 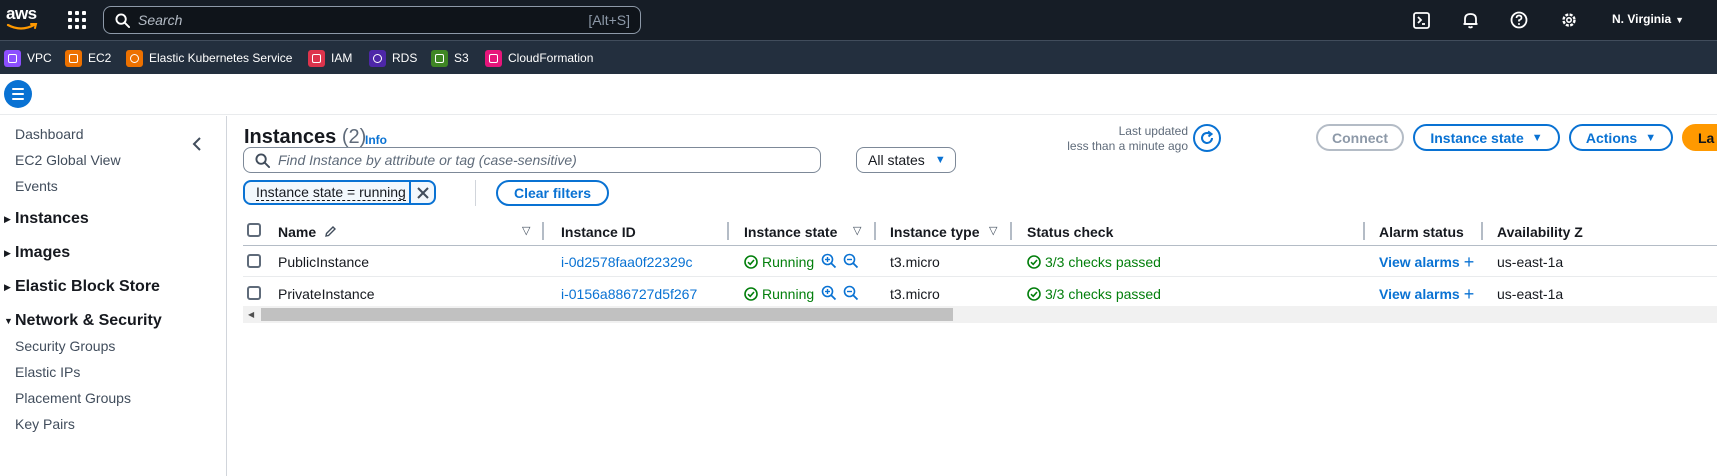 What do you see at coordinates (65, 346) in the screenshot?
I see `sidebar-item-security-groups: Security Groups` at bounding box center [65, 346].